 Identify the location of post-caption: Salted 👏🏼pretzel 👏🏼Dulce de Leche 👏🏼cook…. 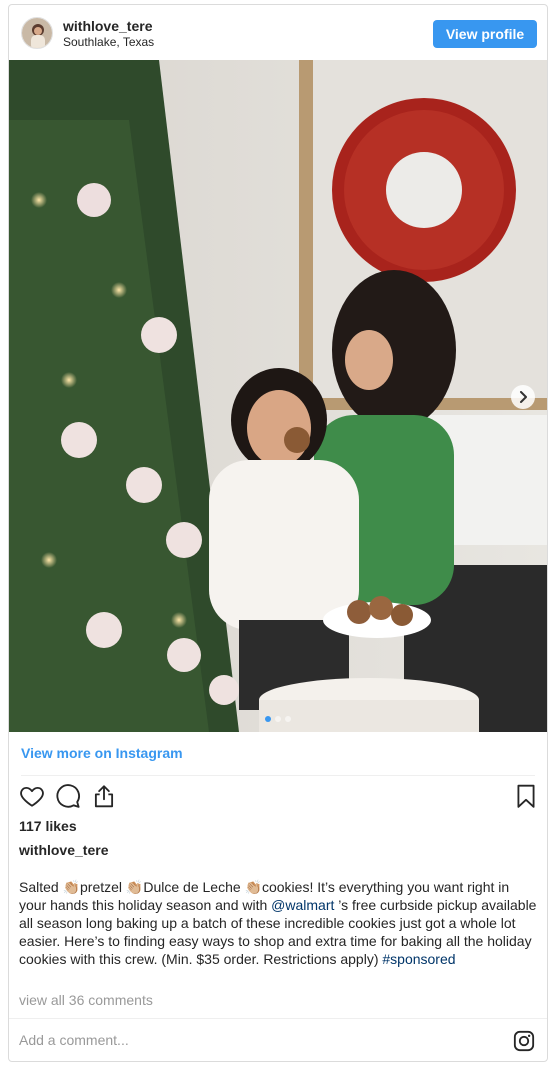
(279, 923).